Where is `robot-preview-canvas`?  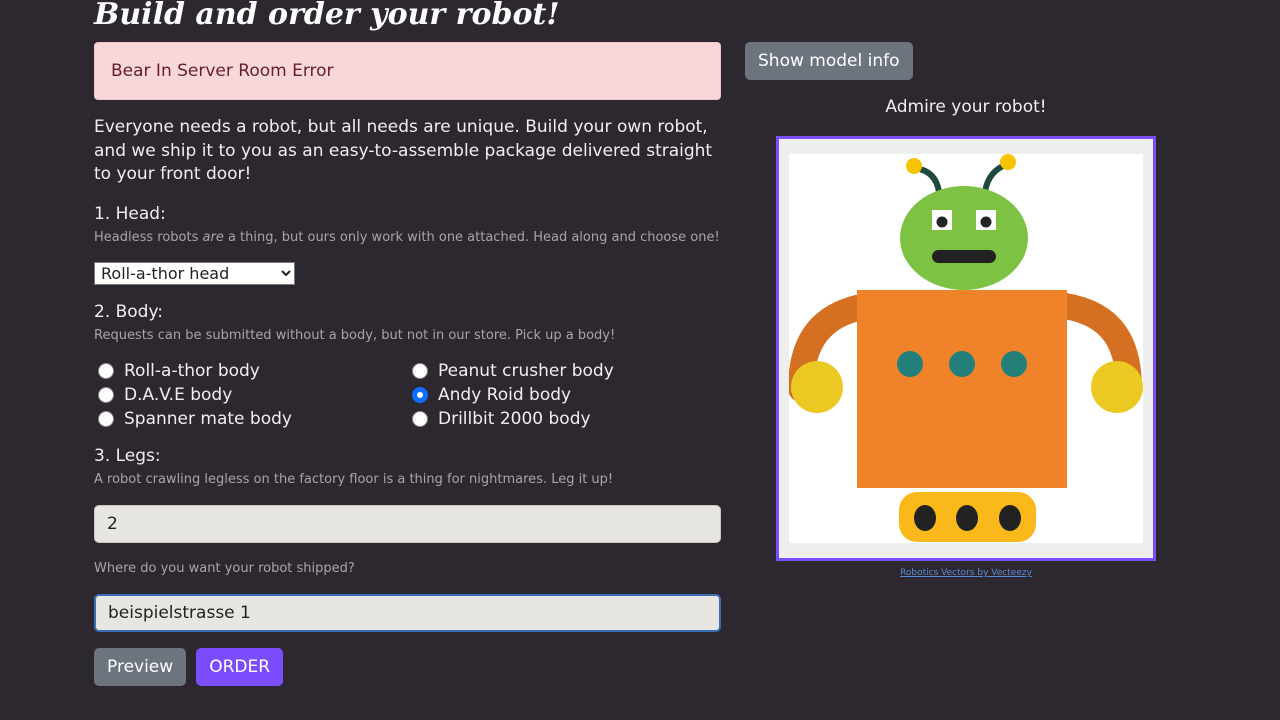 robot-preview-canvas is located at coordinates (965, 348).